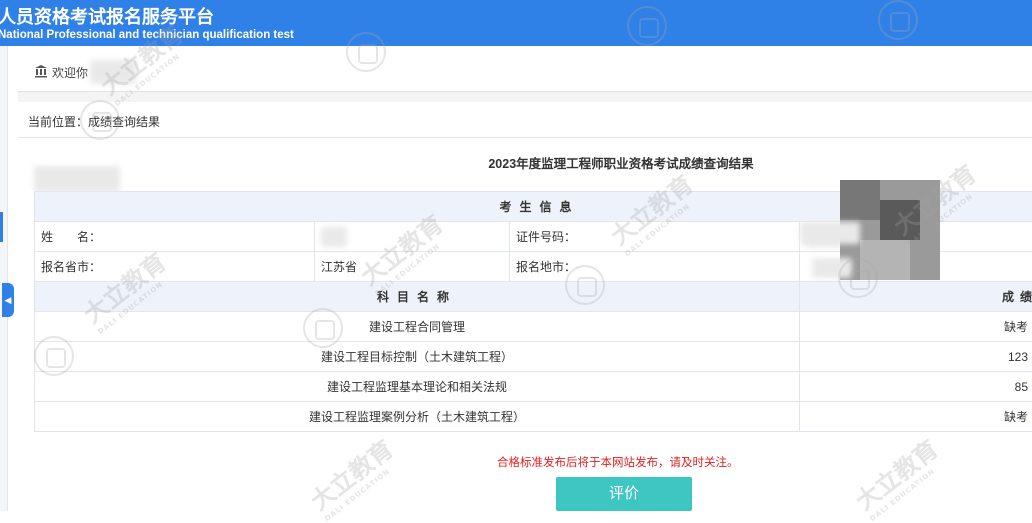  Describe the element at coordinates (417, 357) in the screenshot. I see `subject-name: 建设工程目标控制（土木建筑工程）` at that location.